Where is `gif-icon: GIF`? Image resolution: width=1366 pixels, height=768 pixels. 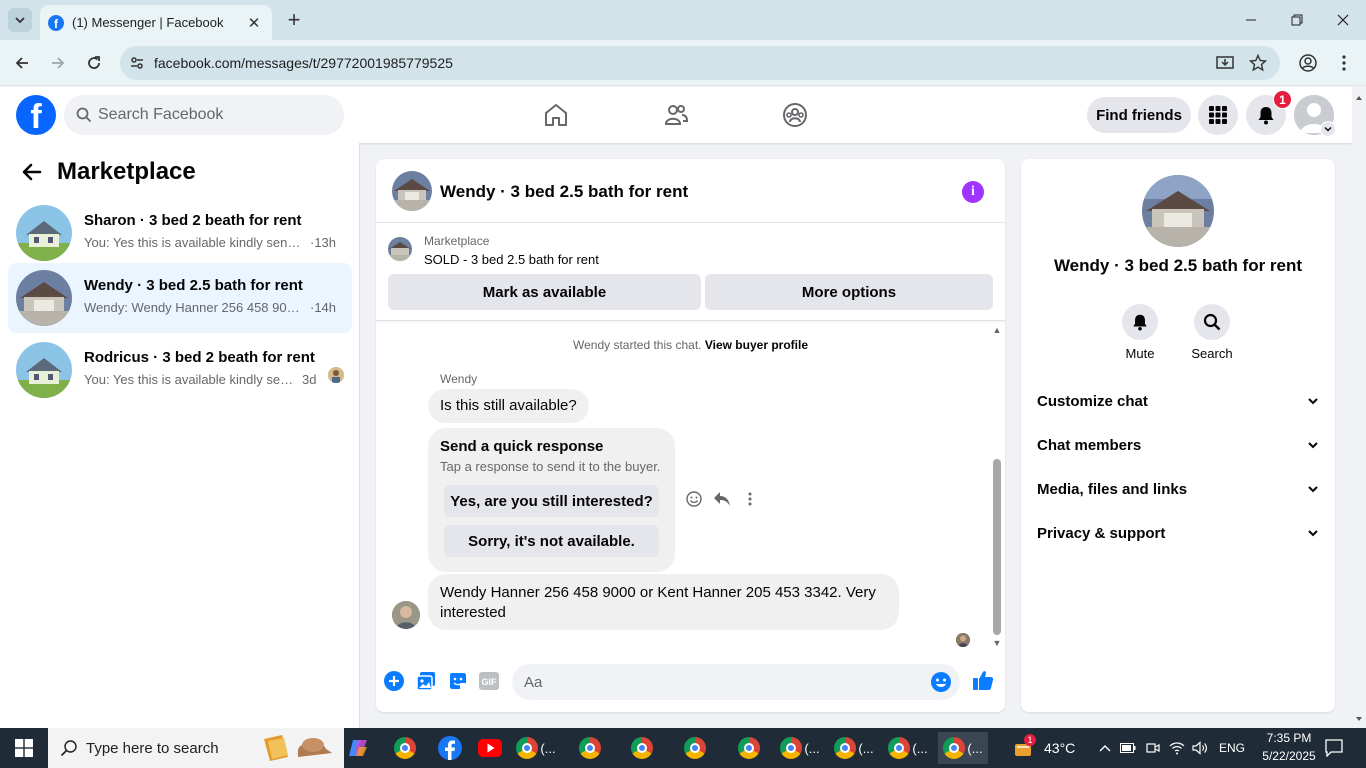 gif-icon: GIF is located at coordinates (489, 681).